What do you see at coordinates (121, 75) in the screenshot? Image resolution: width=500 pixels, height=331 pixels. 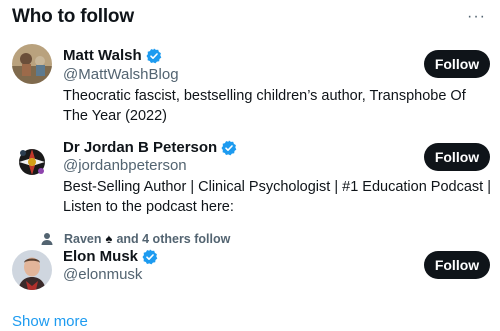 I see `user-handle: @MattWalshBlog` at bounding box center [121, 75].